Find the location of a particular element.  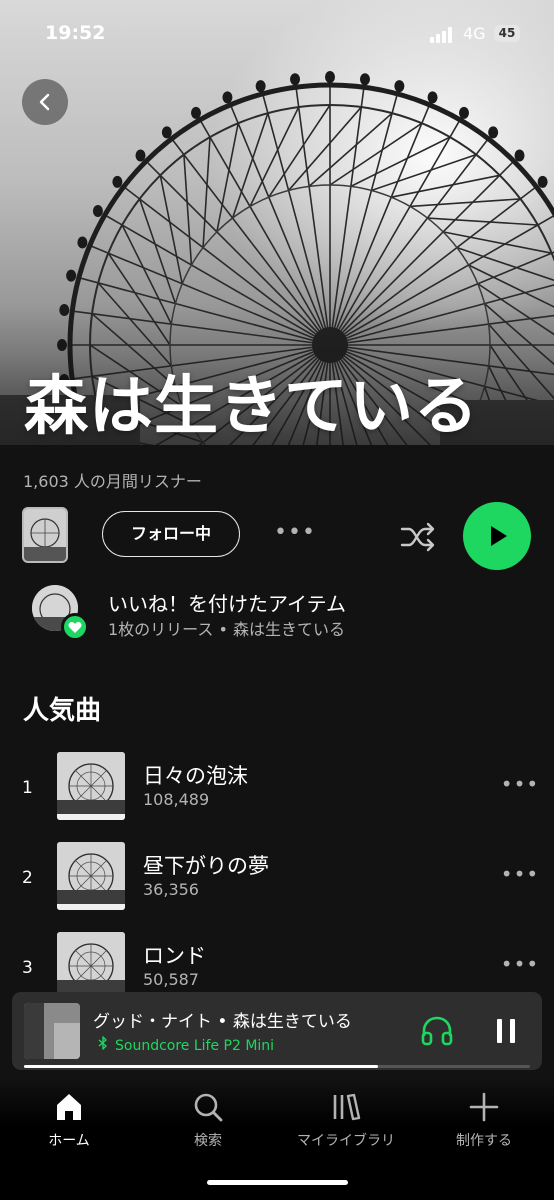

nav-create: 制作する is located at coordinates (484, 1120).